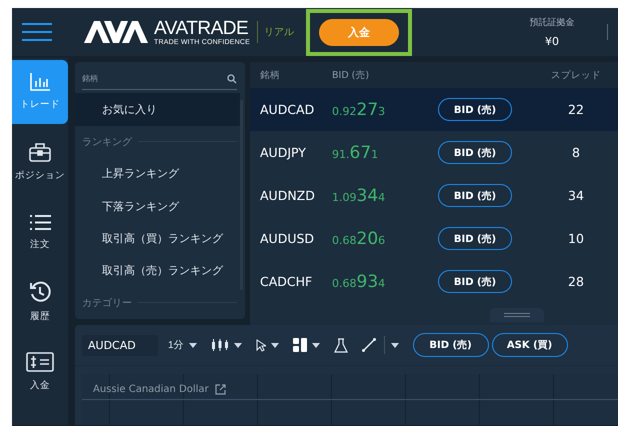 This screenshot has width=618, height=426. What do you see at coordinates (159, 79) in the screenshot?
I see `search-field: 銘柄` at bounding box center [159, 79].